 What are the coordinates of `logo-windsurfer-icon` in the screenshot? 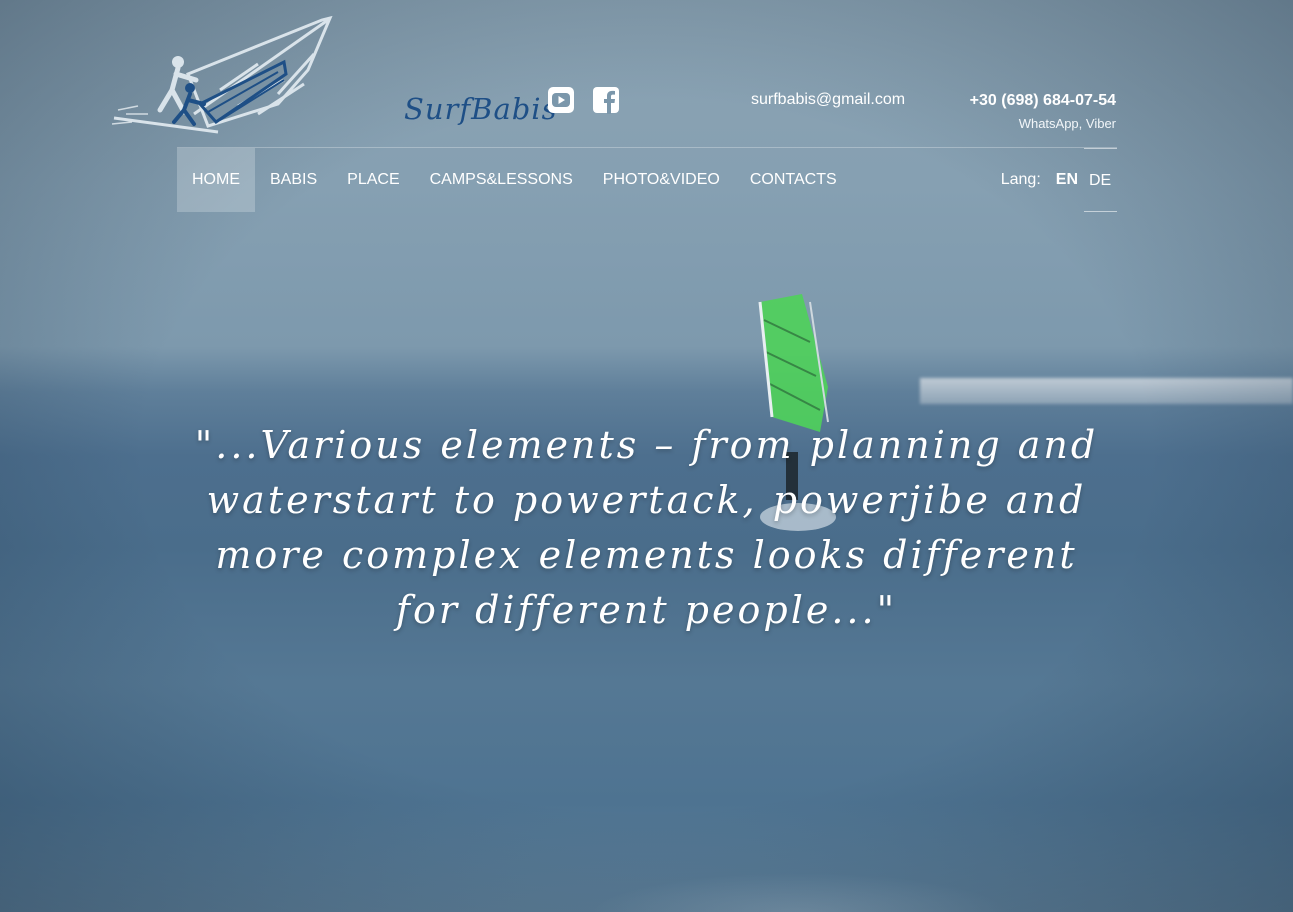 It's located at (222, 74).